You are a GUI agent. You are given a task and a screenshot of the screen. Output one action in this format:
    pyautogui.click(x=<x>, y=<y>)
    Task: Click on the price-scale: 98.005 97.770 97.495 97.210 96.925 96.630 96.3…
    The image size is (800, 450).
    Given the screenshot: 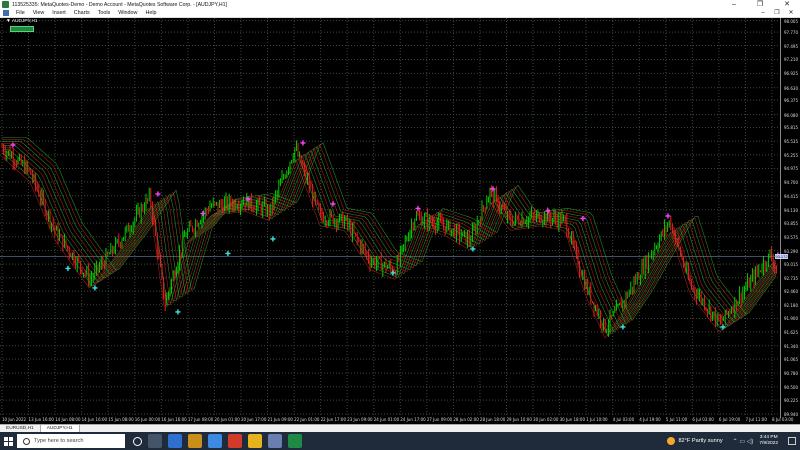 What is the action you would take?
    pyautogui.click(x=790, y=218)
    